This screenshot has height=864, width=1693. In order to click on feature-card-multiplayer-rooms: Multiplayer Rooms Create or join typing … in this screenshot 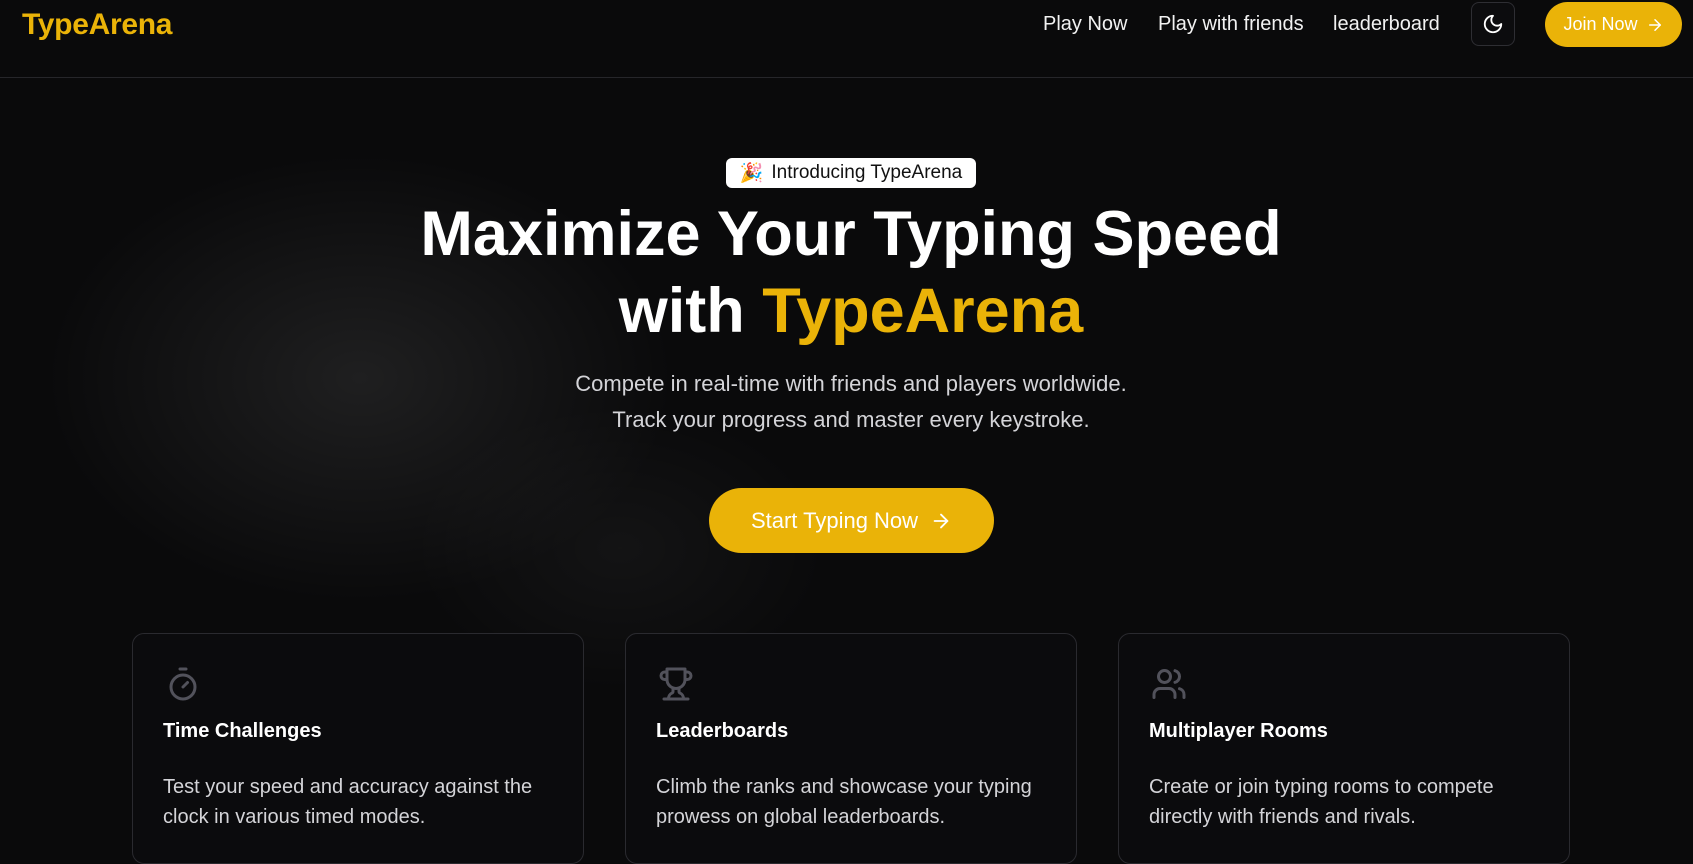, I will do `click(1344, 748)`.